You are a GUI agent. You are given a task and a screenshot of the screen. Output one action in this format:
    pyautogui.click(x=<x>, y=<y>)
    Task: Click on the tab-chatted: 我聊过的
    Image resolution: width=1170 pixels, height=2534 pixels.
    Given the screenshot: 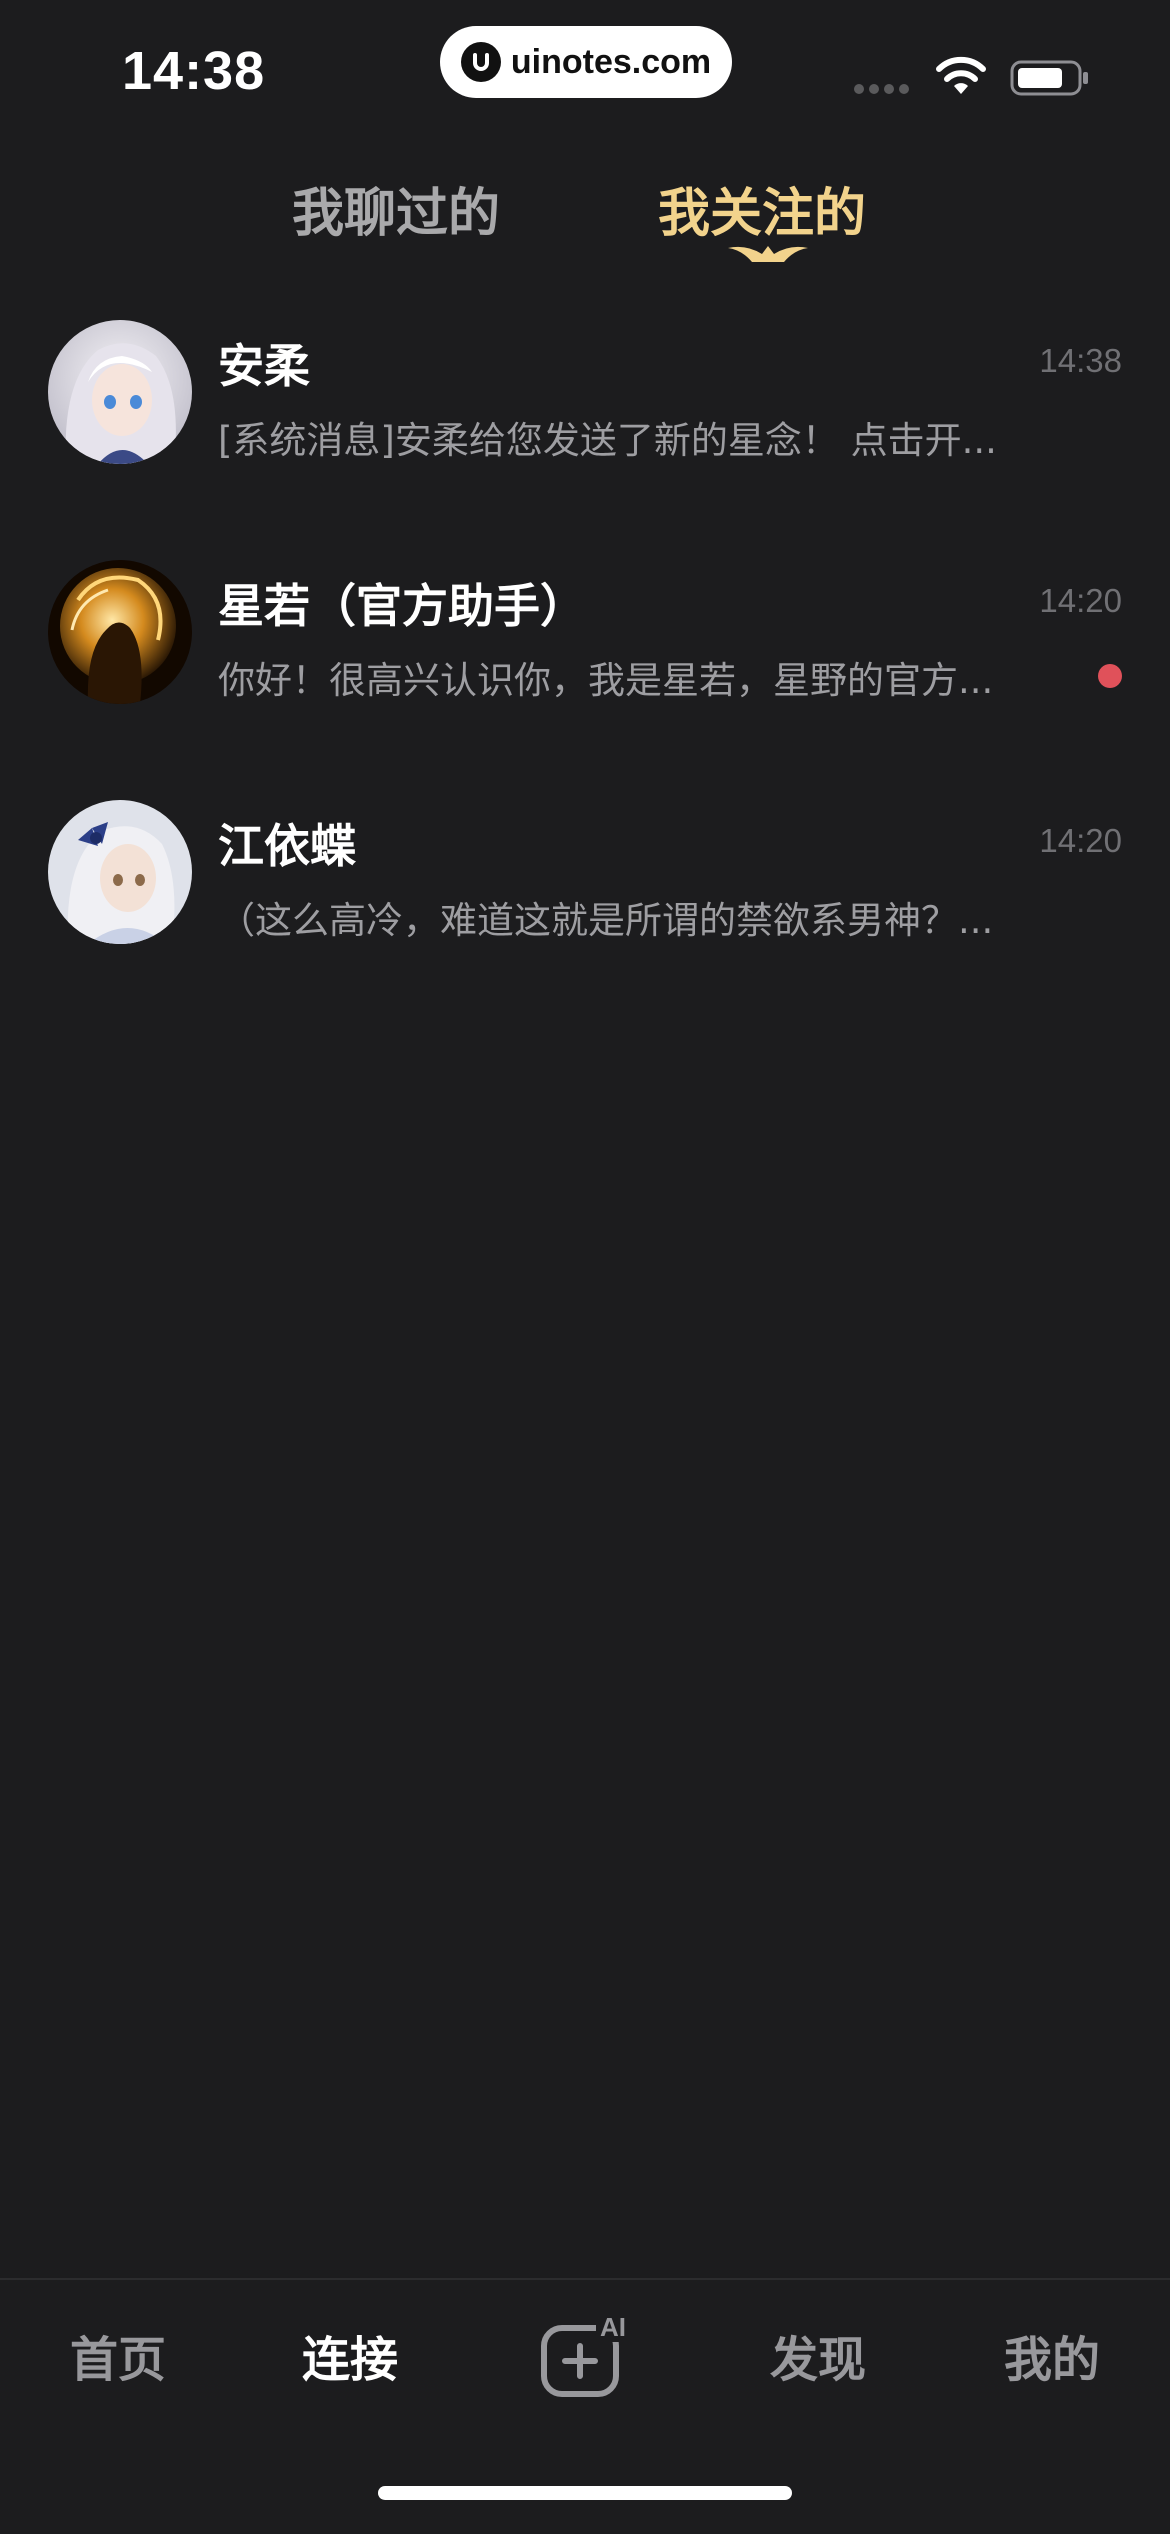 What is the action you would take?
    pyautogui.click(x=396, y=214)
    